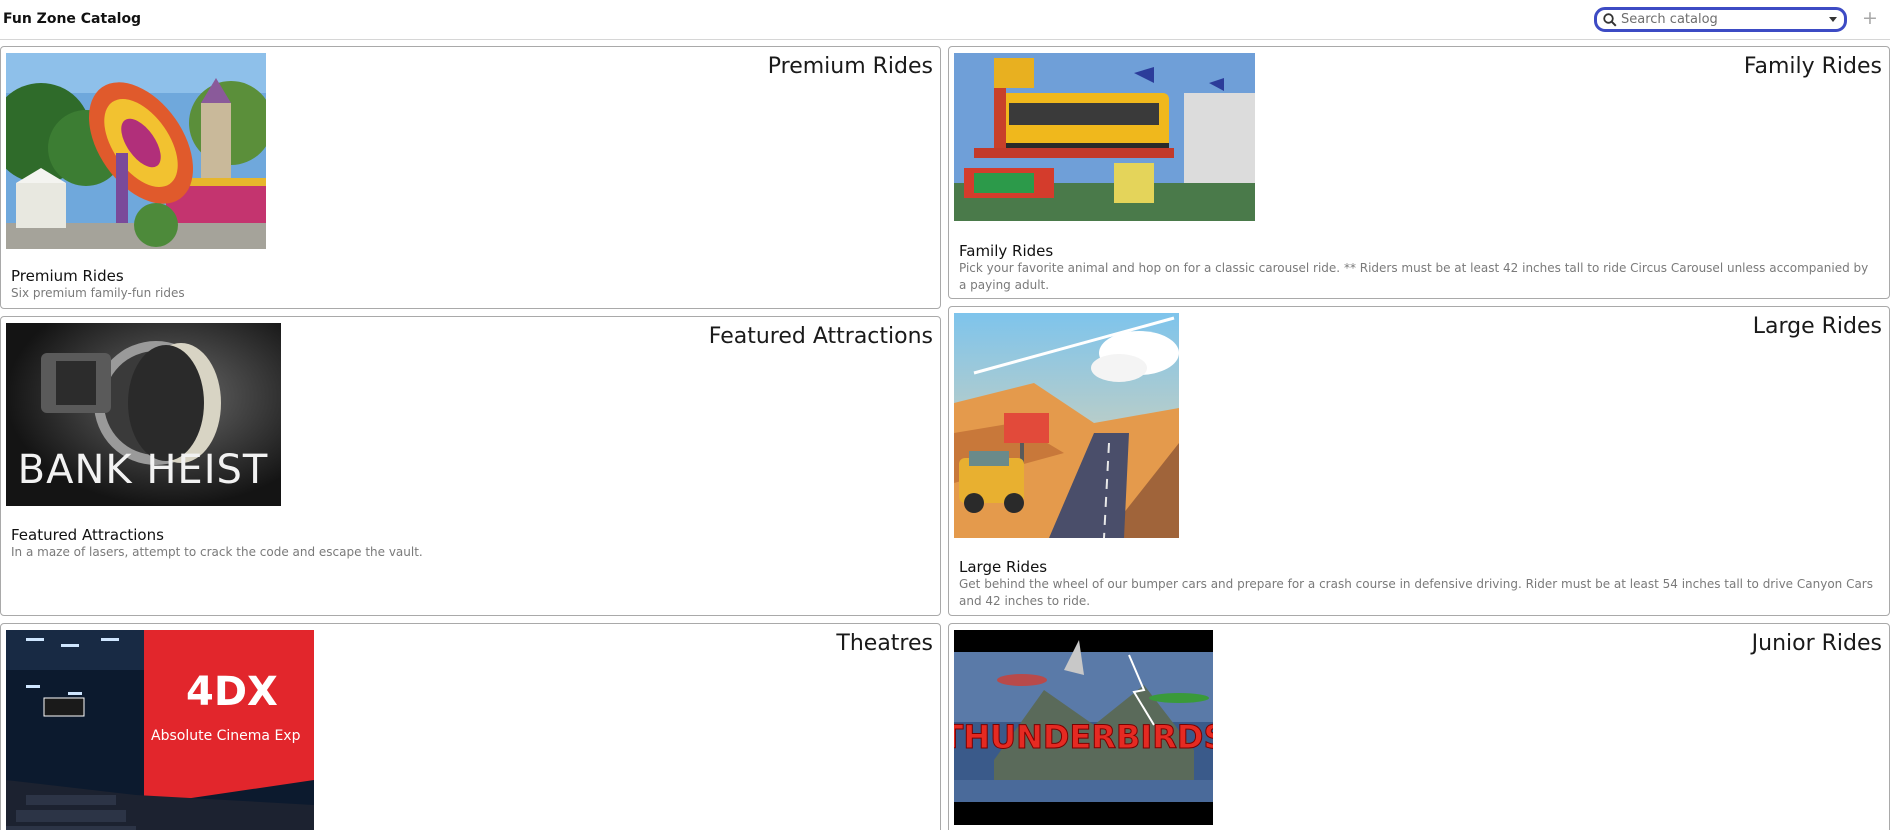  Describe the element at coordinates (850, 66) in the screenshot. I see `card-heading: Premium Rides` at that location.